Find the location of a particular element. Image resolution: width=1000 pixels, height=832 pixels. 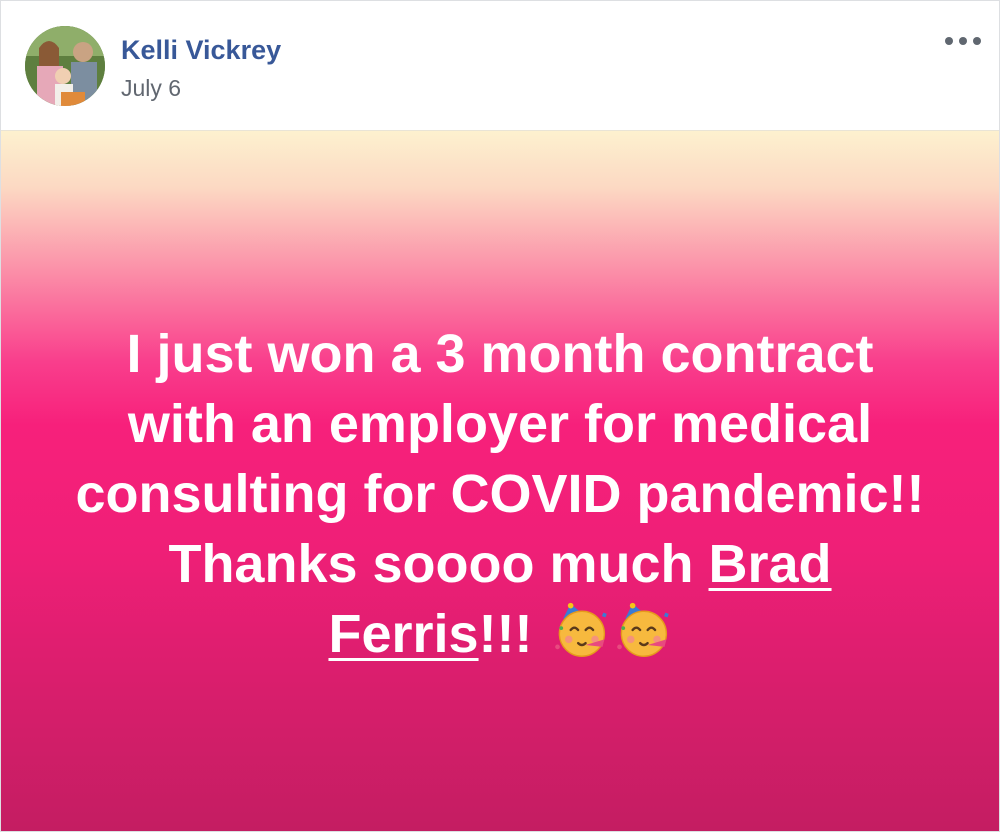

author-avatar is located at coordinates (65, 66).